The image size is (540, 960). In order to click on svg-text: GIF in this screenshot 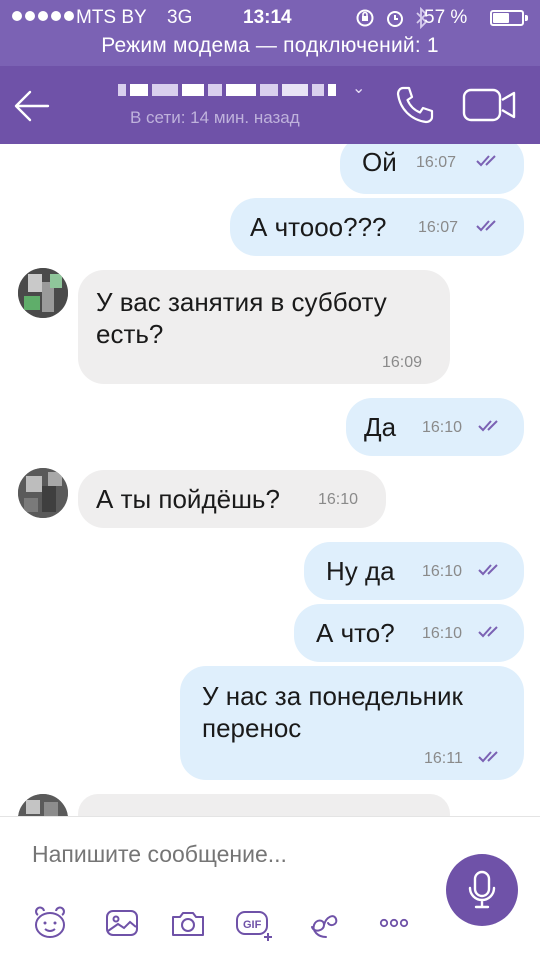, I will do `click(252, 925)`.